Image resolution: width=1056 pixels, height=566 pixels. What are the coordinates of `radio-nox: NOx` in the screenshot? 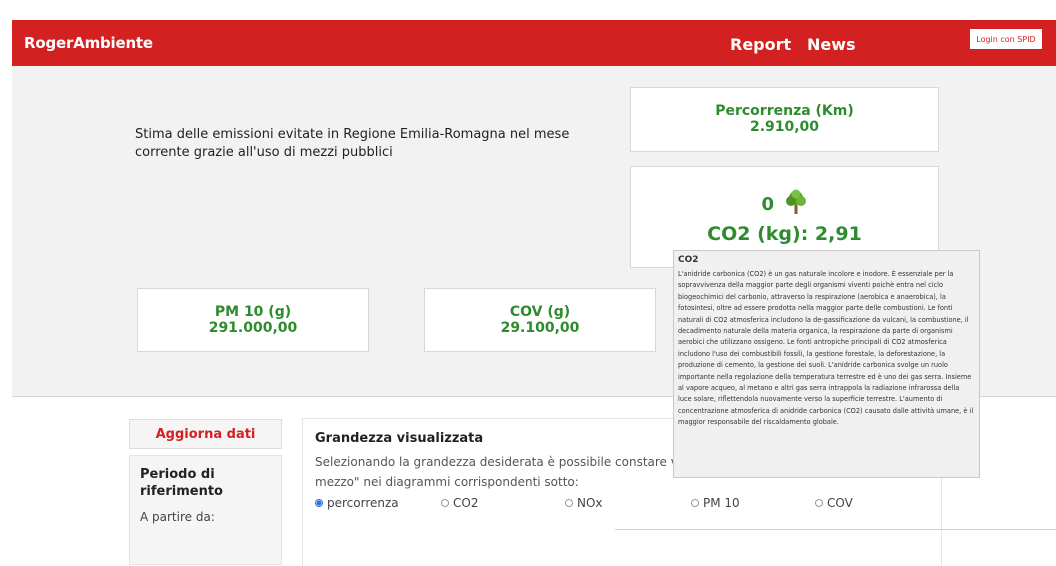 It's located at (584, 503).